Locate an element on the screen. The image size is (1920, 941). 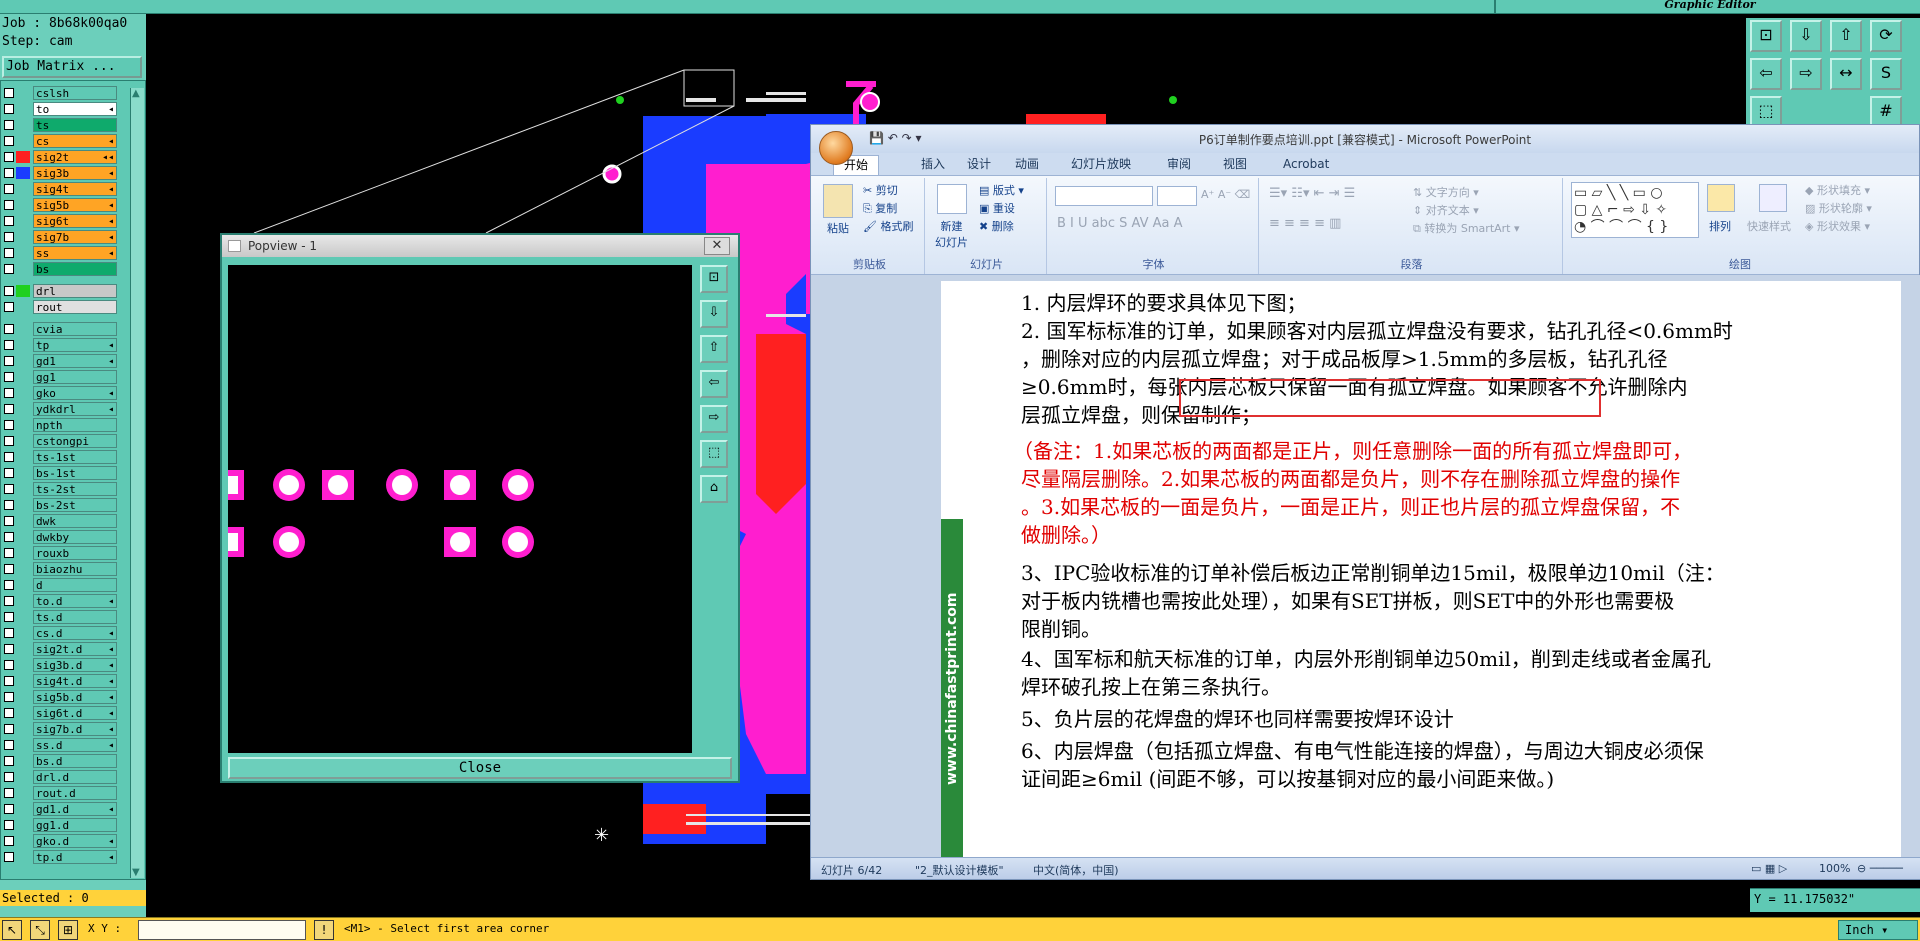
layer-name: ss.d ◂ is located at coordinates (75, 745).